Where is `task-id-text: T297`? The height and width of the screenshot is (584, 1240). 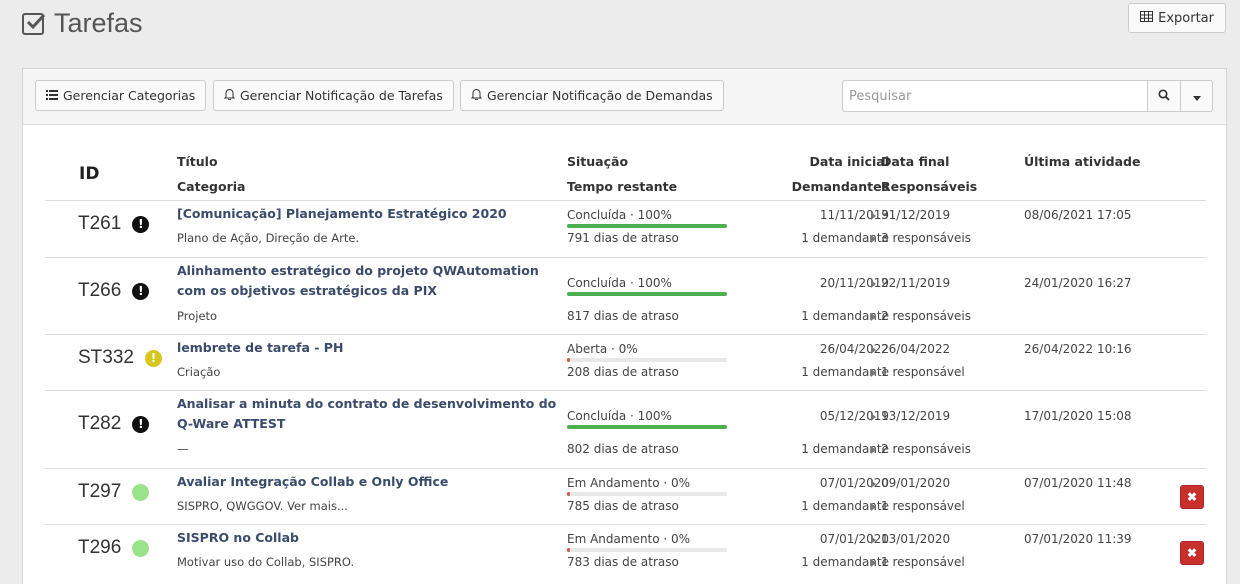 task-id-text: T297 is located at coordinates (100, 491).